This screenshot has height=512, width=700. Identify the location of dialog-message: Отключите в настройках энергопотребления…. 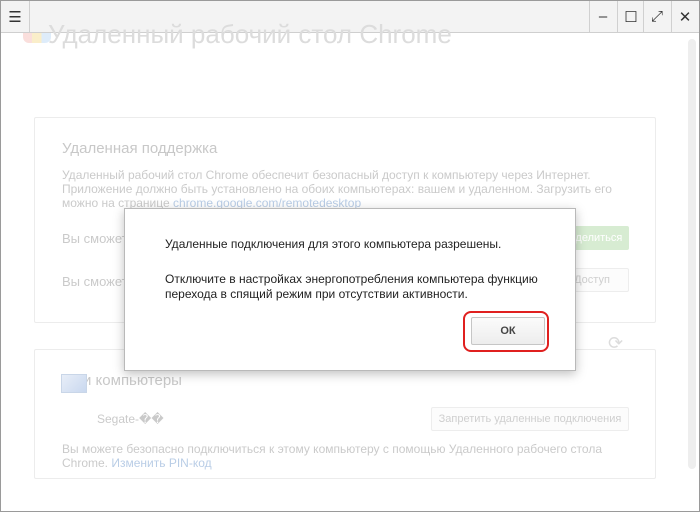
(351, 279).